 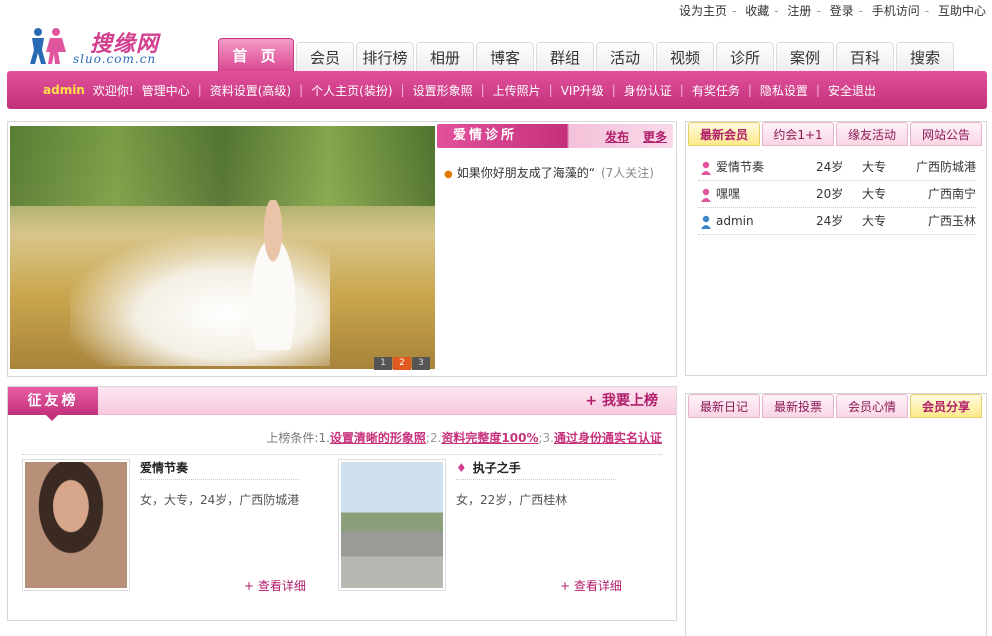 What do you see at coordinates (565, 57) in the screenshot?
I see `nav-tab-groups: 群组` at bounding box center [565, 57].